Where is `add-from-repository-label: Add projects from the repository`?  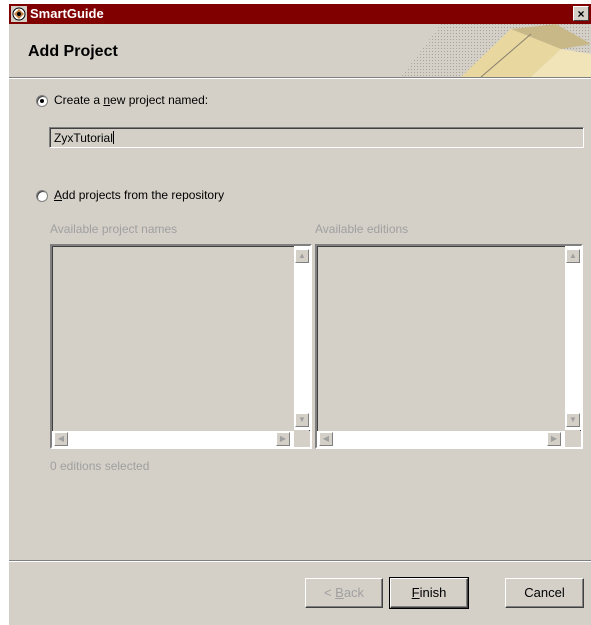
add-from-repository-label: Add projects from the repository is located at coordinates (139, 195).